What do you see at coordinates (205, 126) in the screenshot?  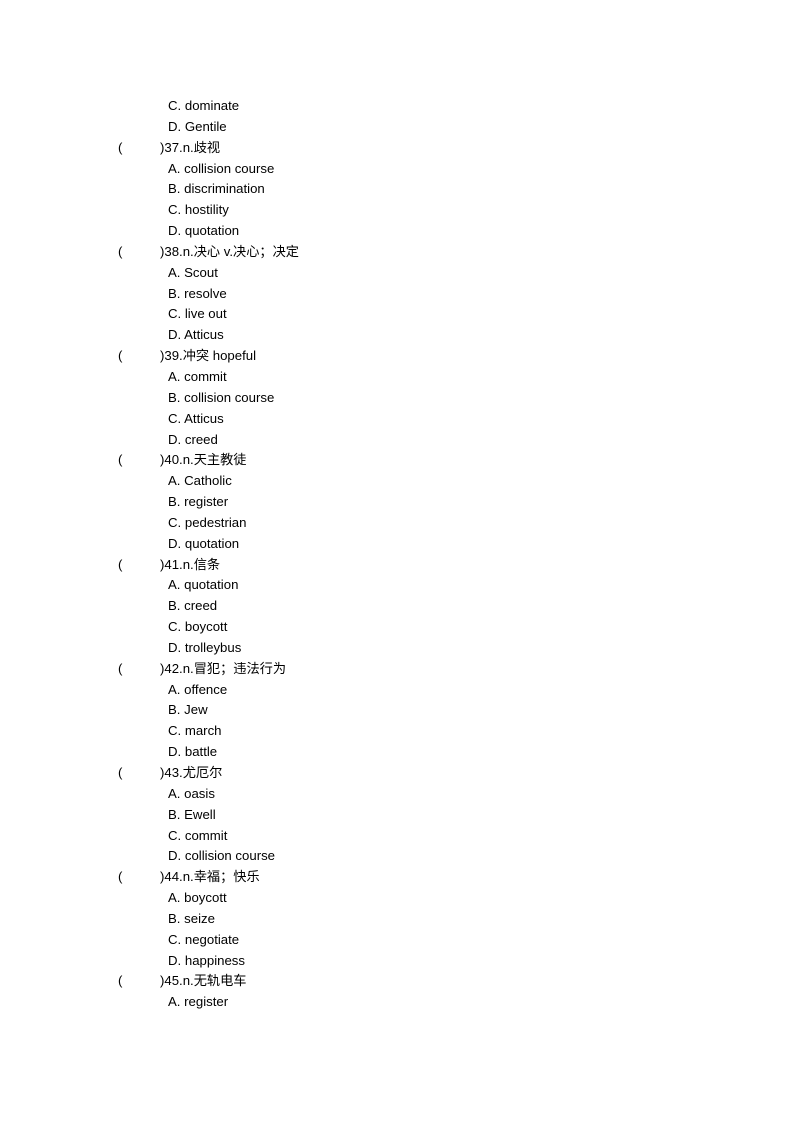 I see `option-text: Gentile` at bounding box center [205, 126].